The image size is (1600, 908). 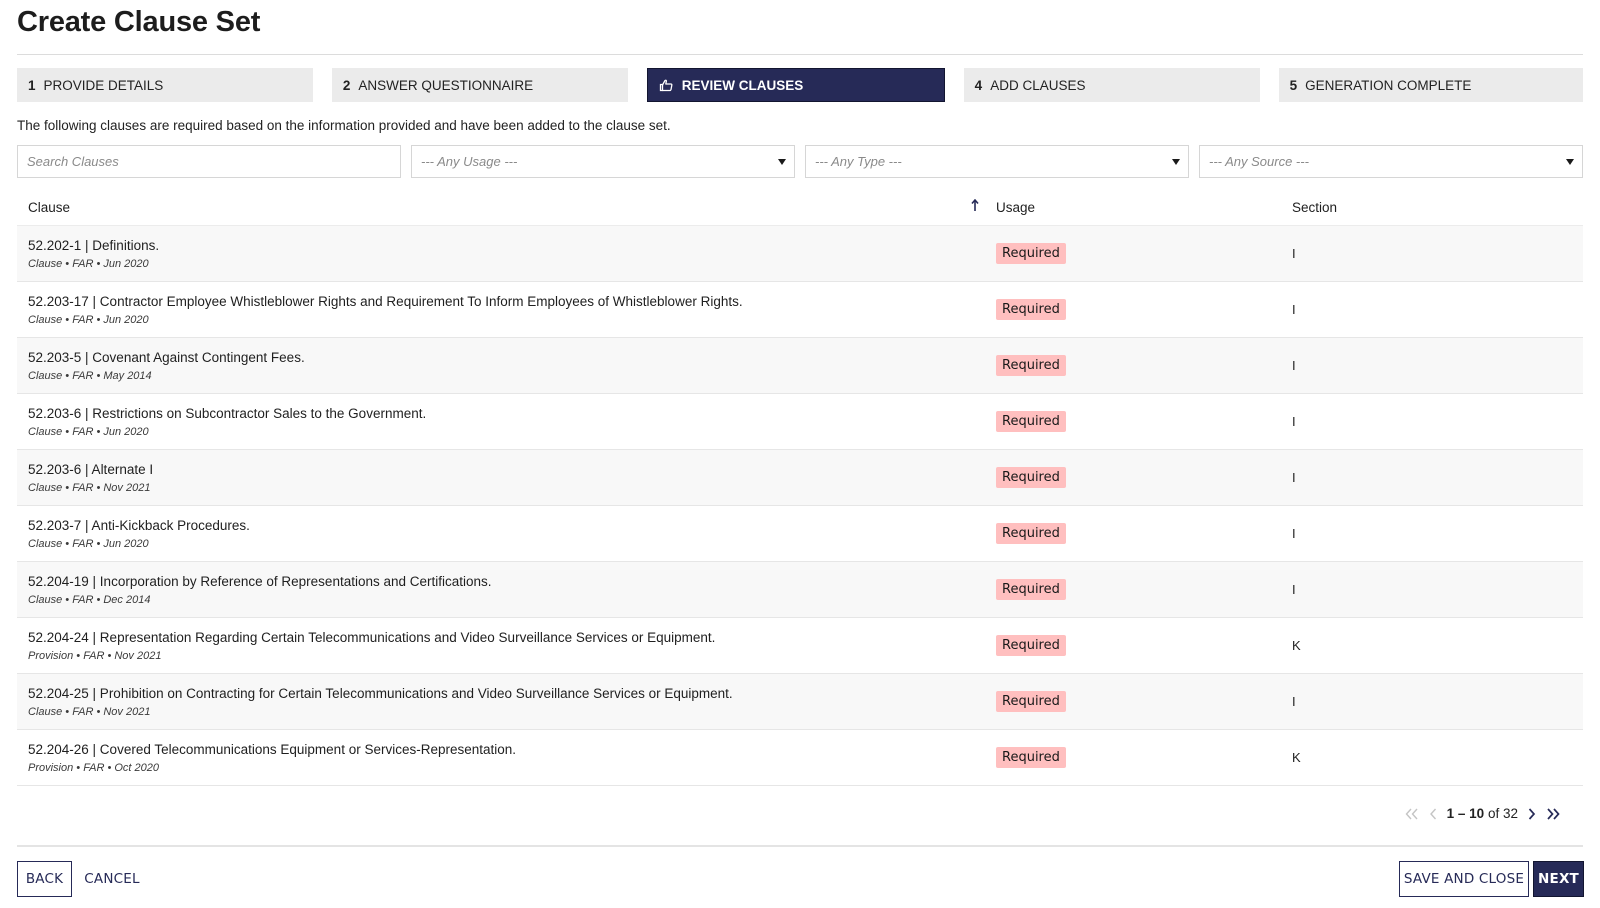 What do you see at coordinates (479, 85) in the screenshot?
I see `step-answer-questionnaire: 2 ANSWER QUESTIONNAIRE` at bounding box center [479, 85].